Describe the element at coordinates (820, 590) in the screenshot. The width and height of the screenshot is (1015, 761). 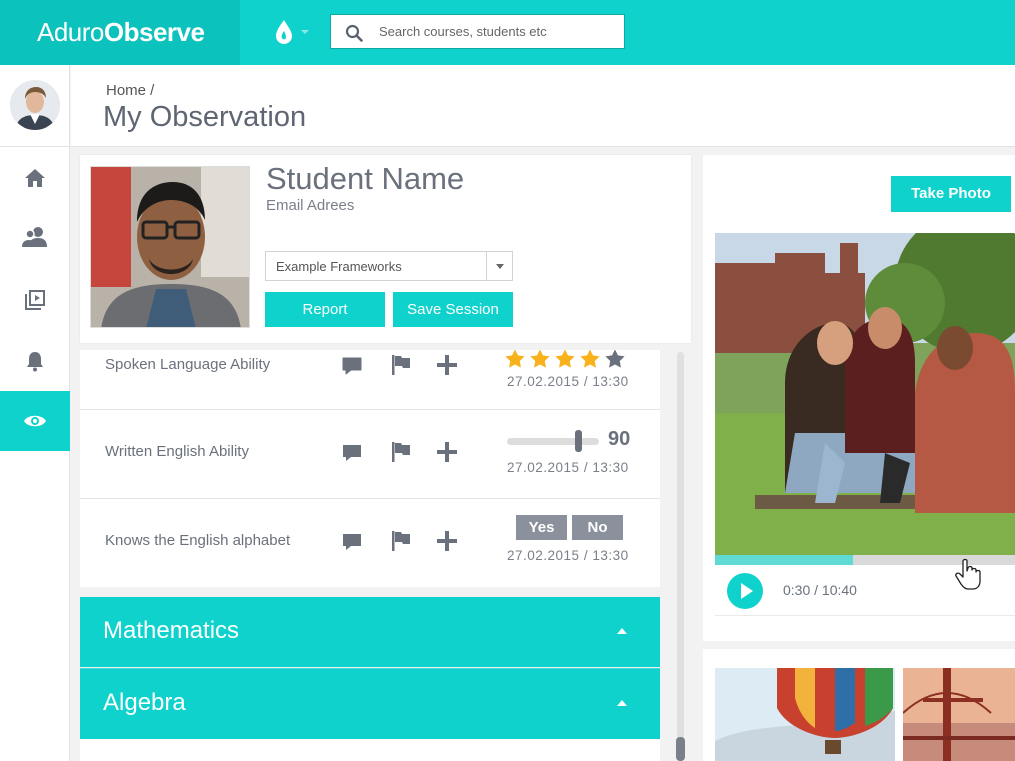
I see `video-time: 0:30 / 10:40` at that location.